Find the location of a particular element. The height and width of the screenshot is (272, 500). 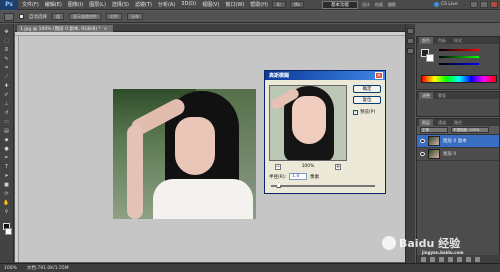

layers-panel-tabs: 图层 通道 路径 is located at coordinates (458, 122).